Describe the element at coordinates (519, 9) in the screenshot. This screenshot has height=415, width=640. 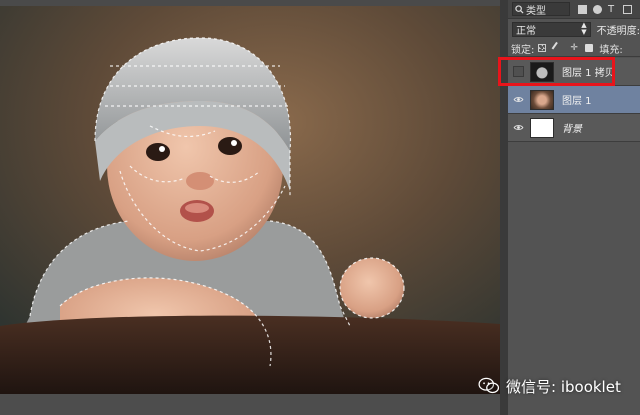
I see `search-icon` at that location.